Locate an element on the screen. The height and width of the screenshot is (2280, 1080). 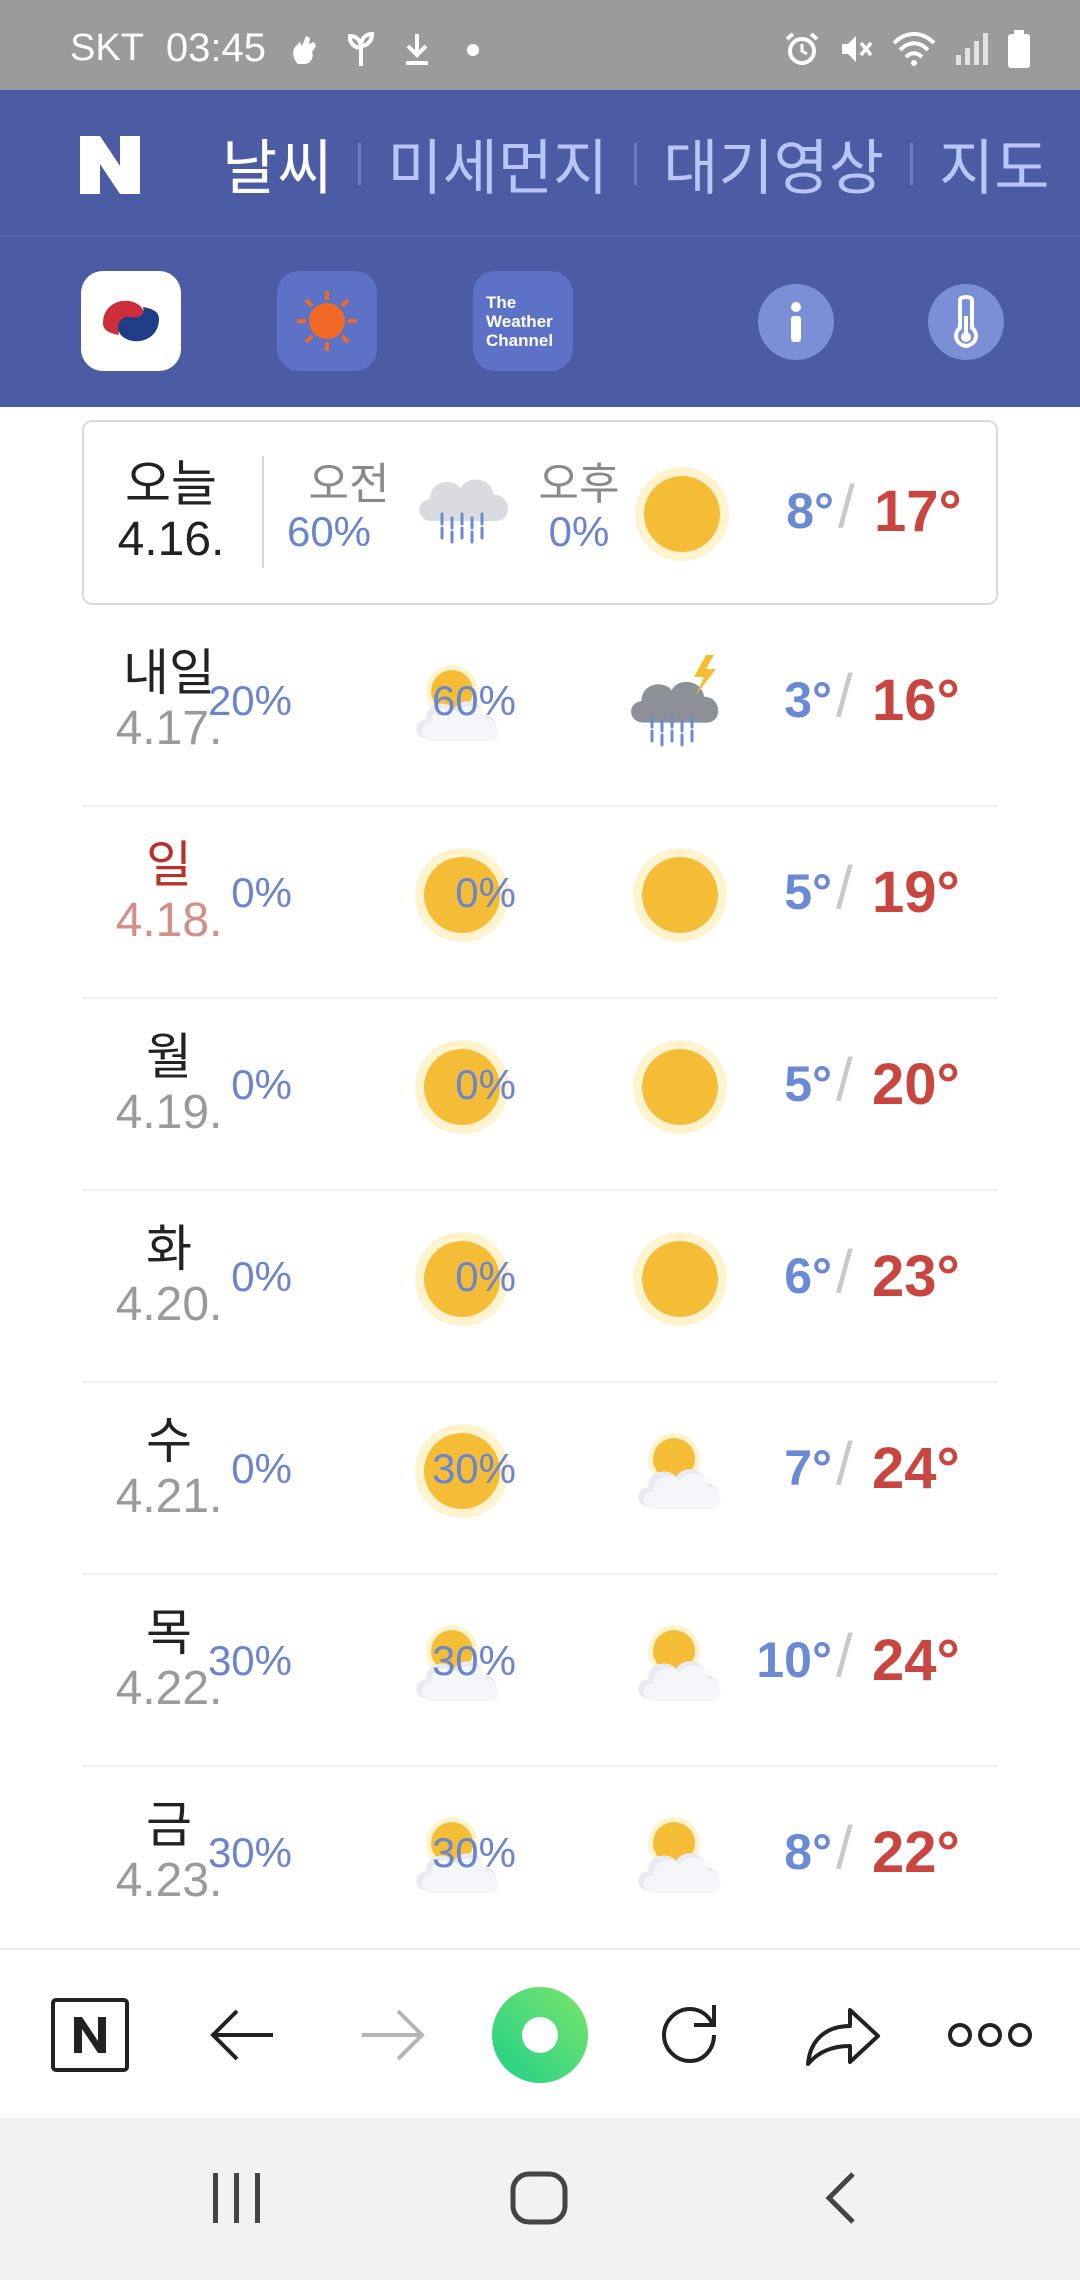
back-arrow-icon is located at coordinates (242, 2035).